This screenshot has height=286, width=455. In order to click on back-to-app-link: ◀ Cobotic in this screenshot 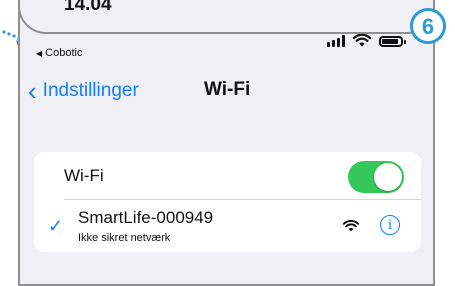, I will do `click(59, 53)`.